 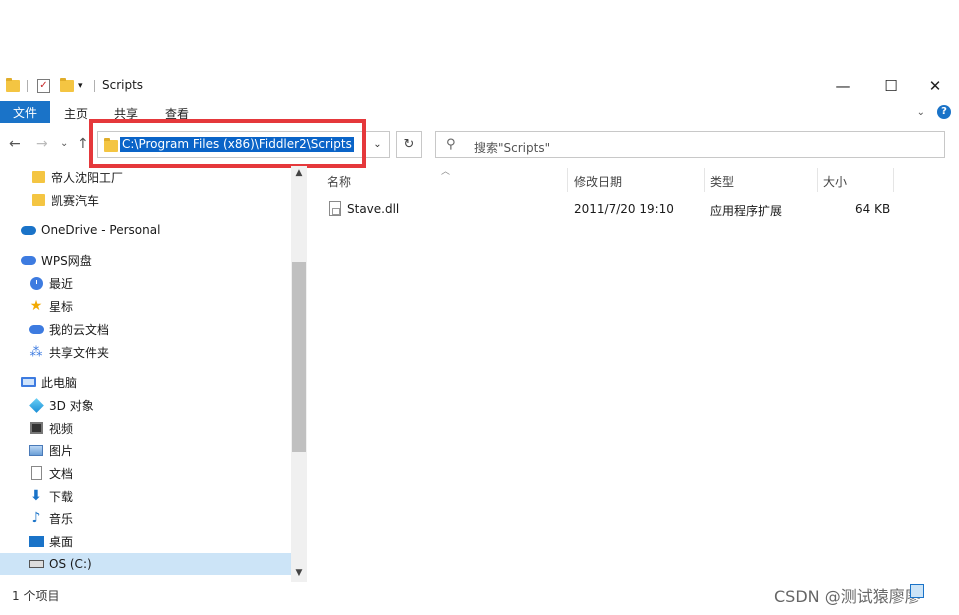 What do you see at coordinates (917, 591) in the screenshot?
I see `details-view-icon` at bounding box center [917, 591].